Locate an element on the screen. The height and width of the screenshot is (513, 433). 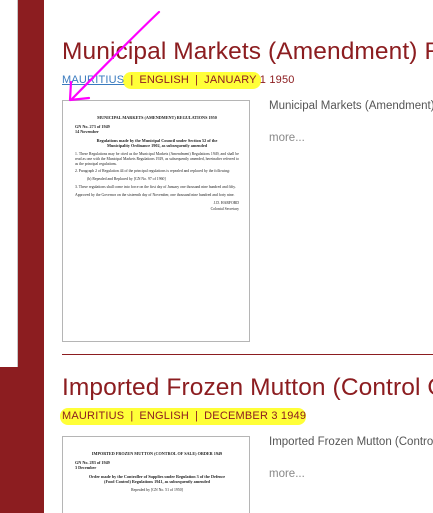
doc-paragraph: Repealed by [GN No. 51 of 1950] is located at coordinates (157, 490).